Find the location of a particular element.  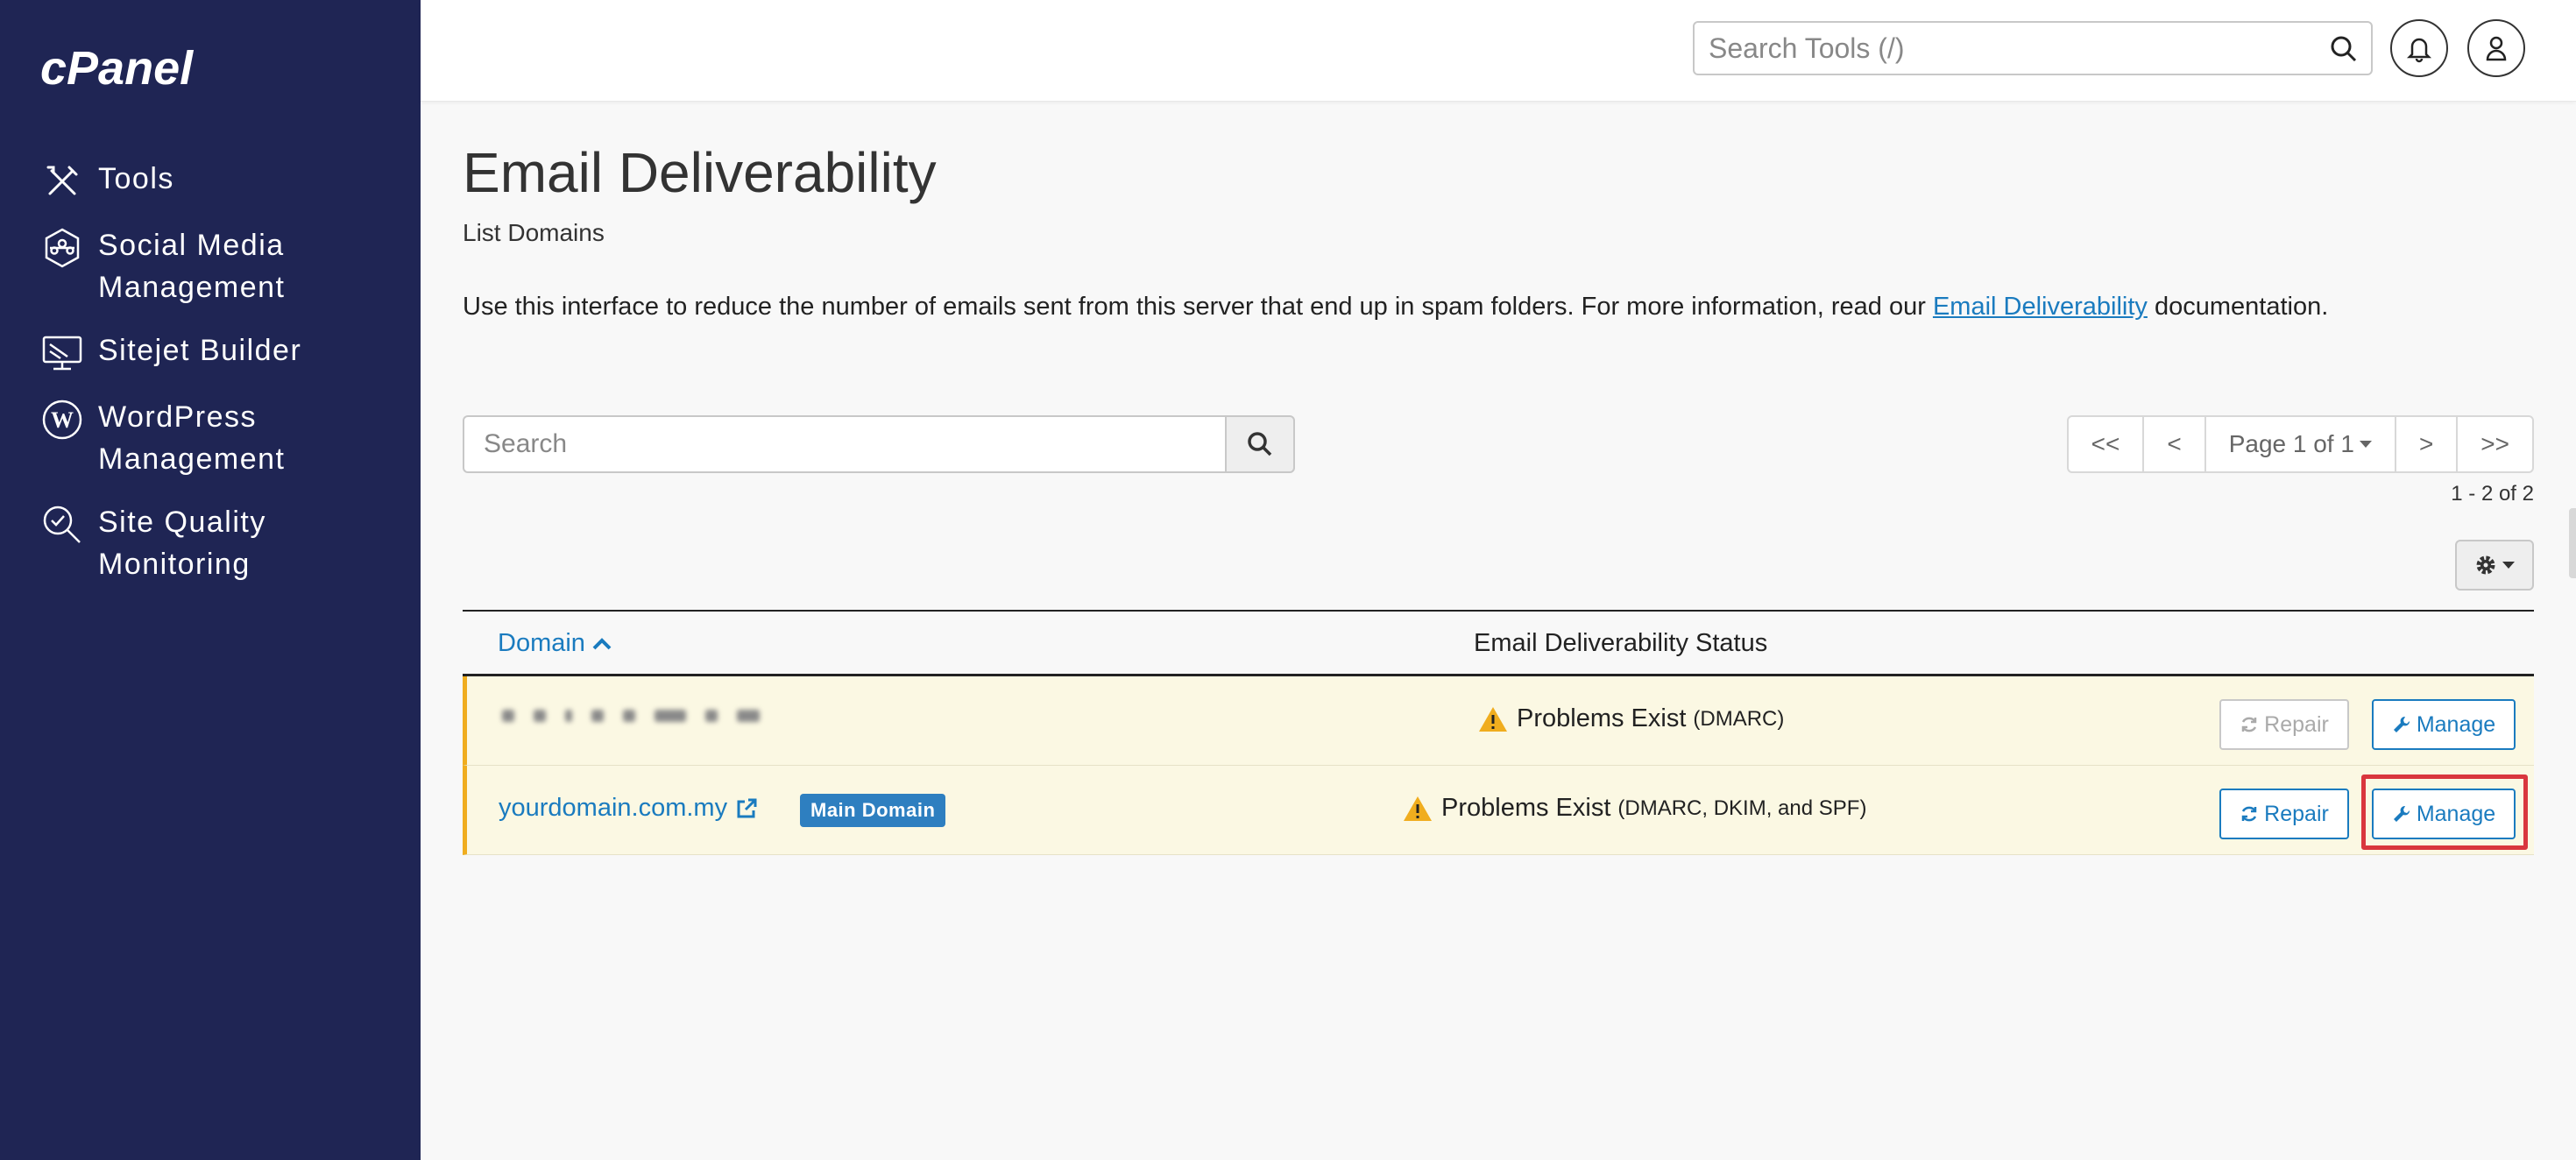

user-menu-button is located at coordinates (2496, 48).